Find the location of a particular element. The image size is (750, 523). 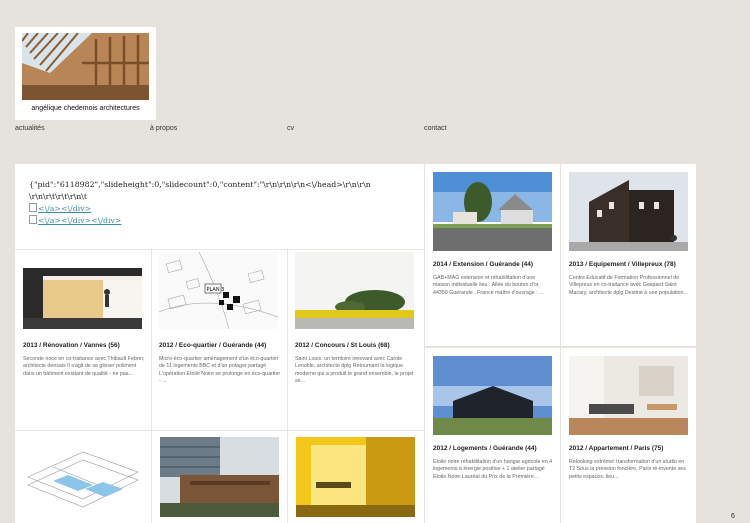

project-title: 2012 / Logements / Guérande (44) is located at coordinates (485, 448).